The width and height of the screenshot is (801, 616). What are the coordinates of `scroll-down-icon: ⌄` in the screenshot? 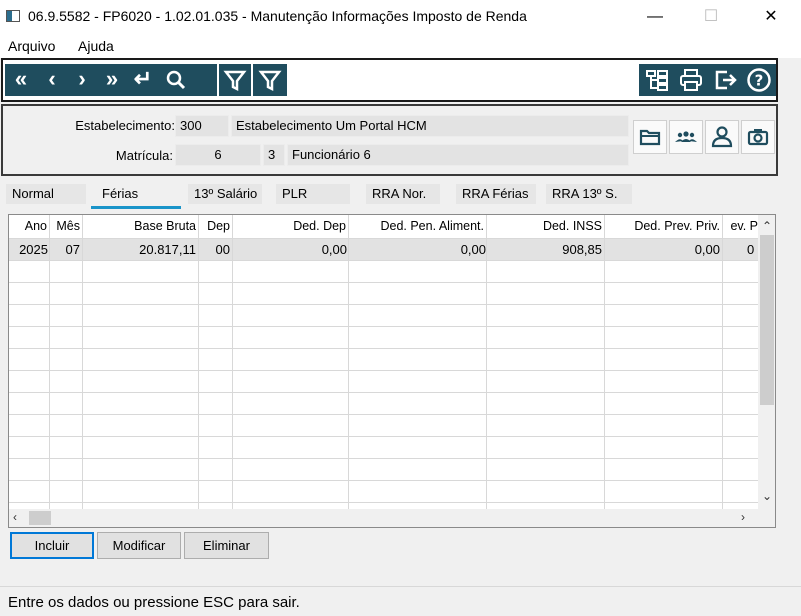 It's located at (767, 496).